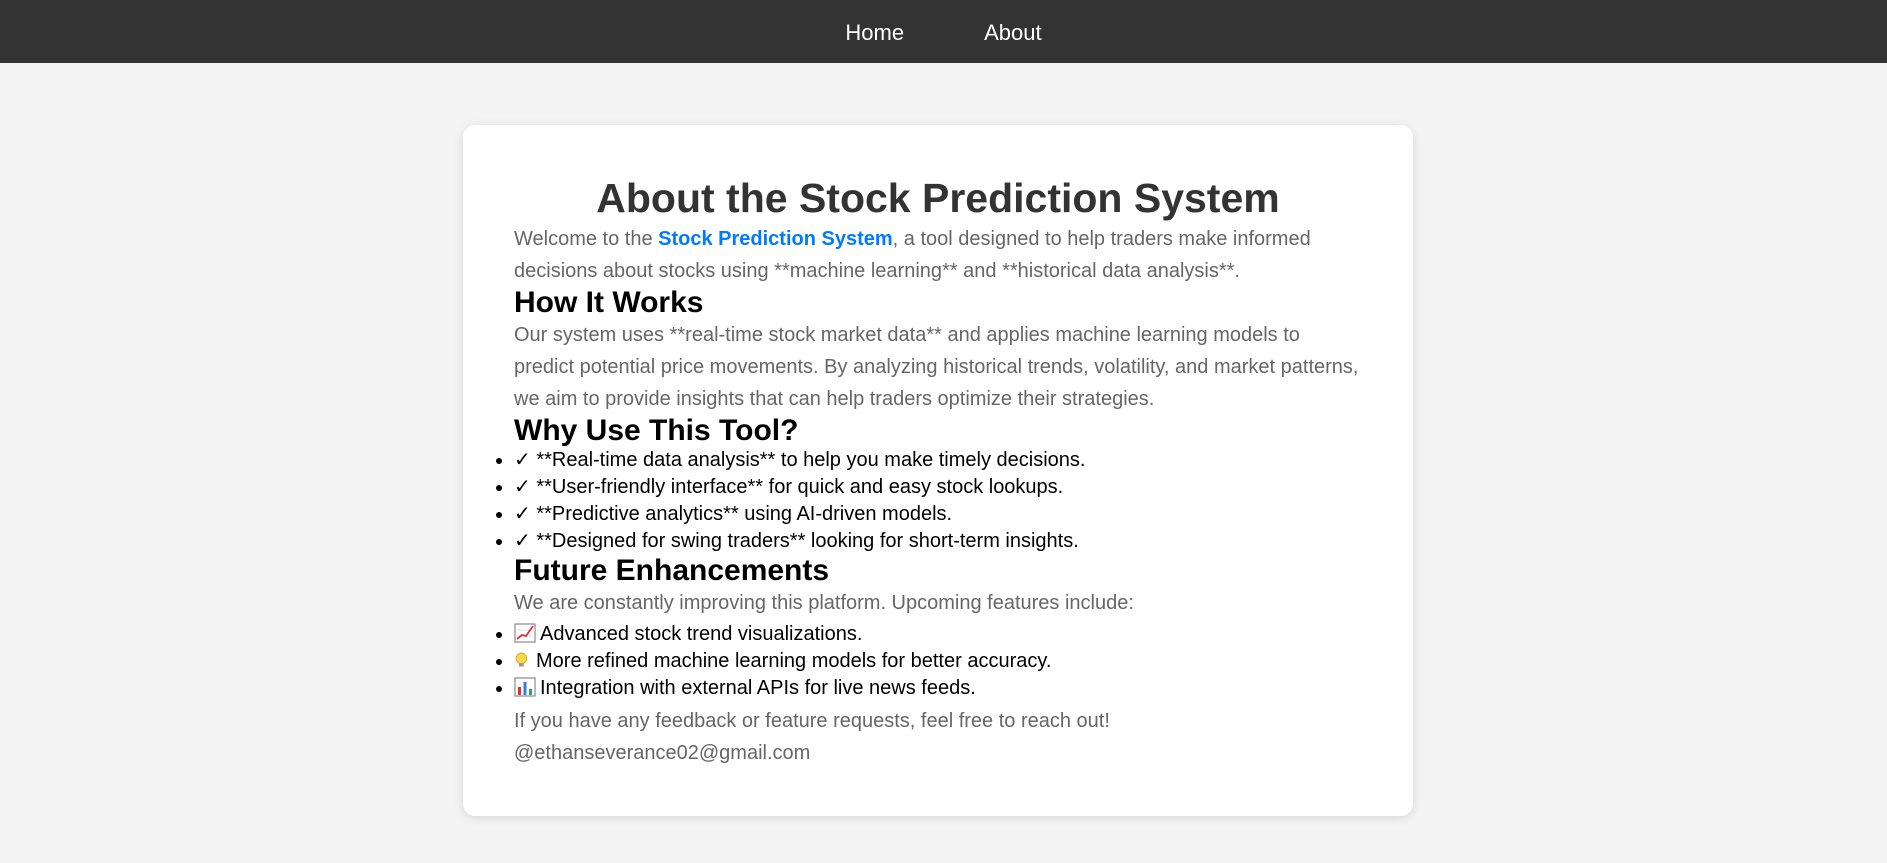  What do you see at coordinates (525, 633) in the screenshot?
I see `chart-increasing-icon` at bounding box center [525, 633].